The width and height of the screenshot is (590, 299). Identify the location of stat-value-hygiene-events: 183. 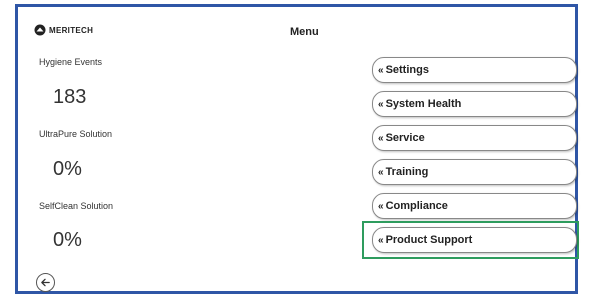
(70, 97).